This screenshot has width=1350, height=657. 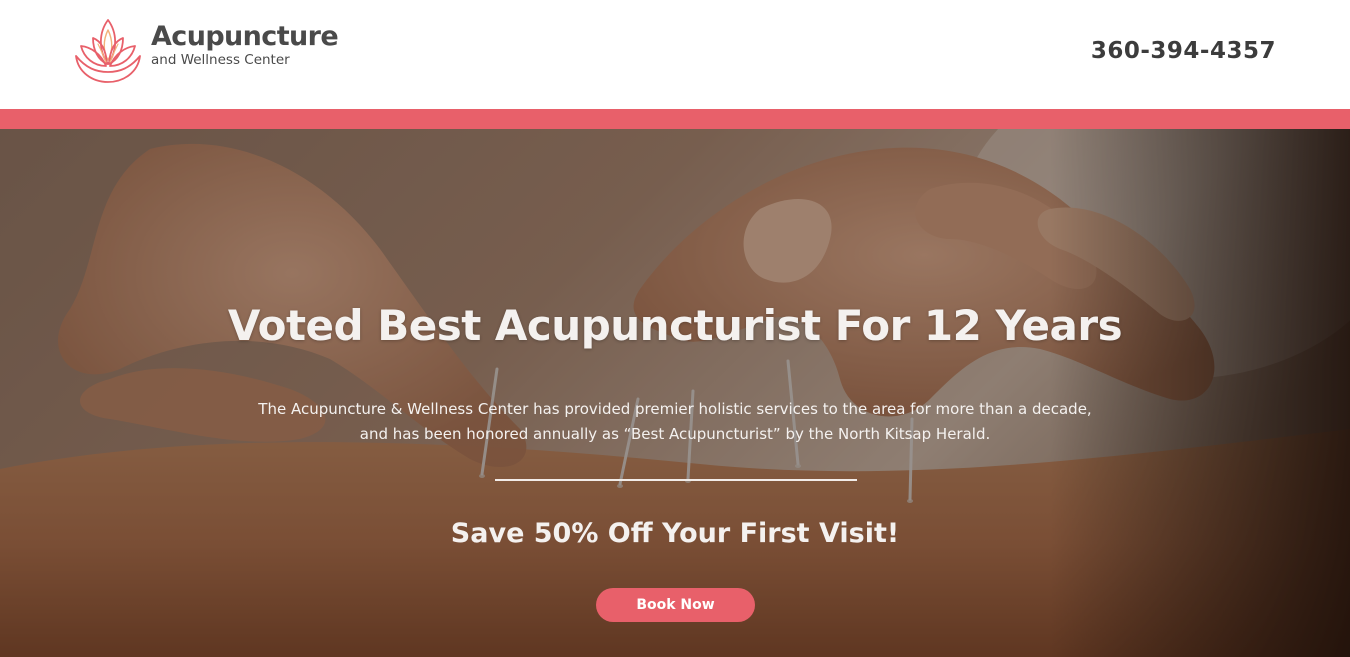 I want to click on lotus-icon, so click(x=108, y=51).